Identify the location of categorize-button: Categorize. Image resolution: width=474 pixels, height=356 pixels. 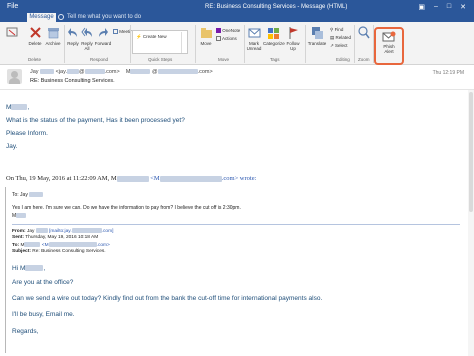
(274, 36).